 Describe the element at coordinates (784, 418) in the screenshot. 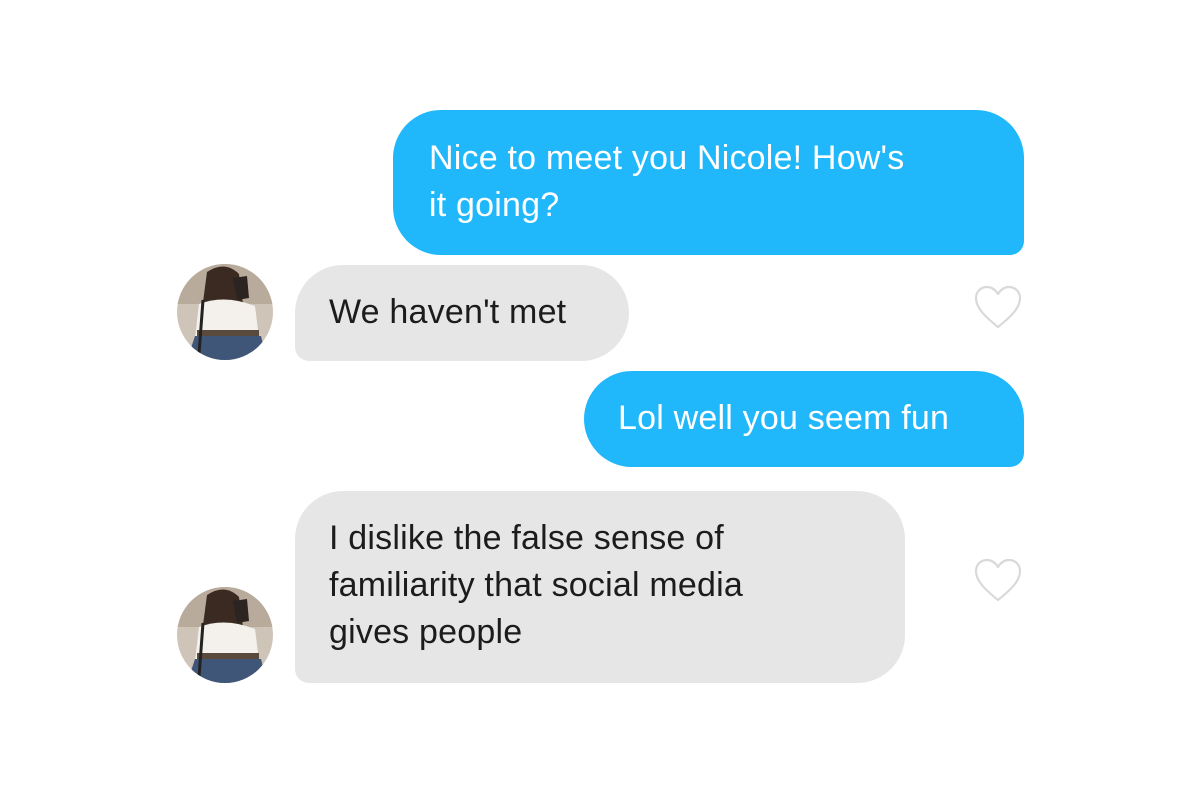

I see `message-text: Lol well you seem fun` at that location.